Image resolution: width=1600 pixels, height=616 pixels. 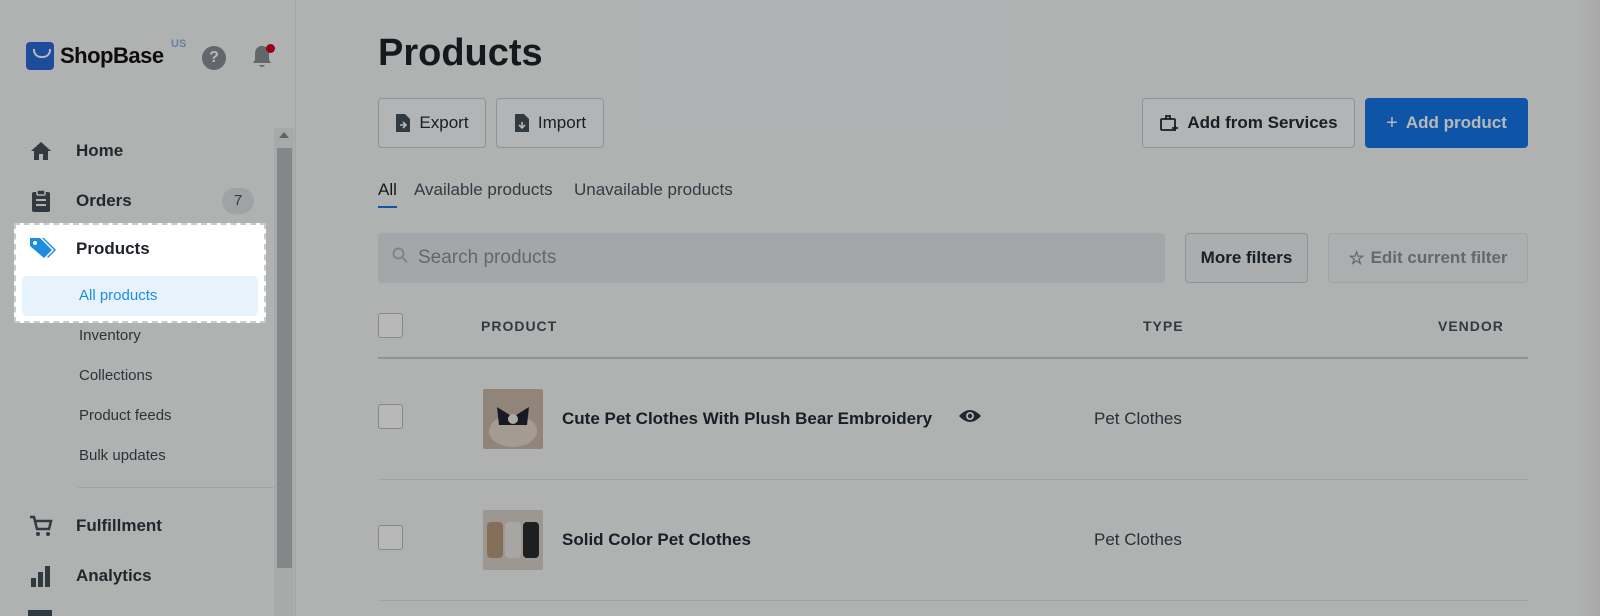 I want to click on region-label: US, so click(x=179, y=44).